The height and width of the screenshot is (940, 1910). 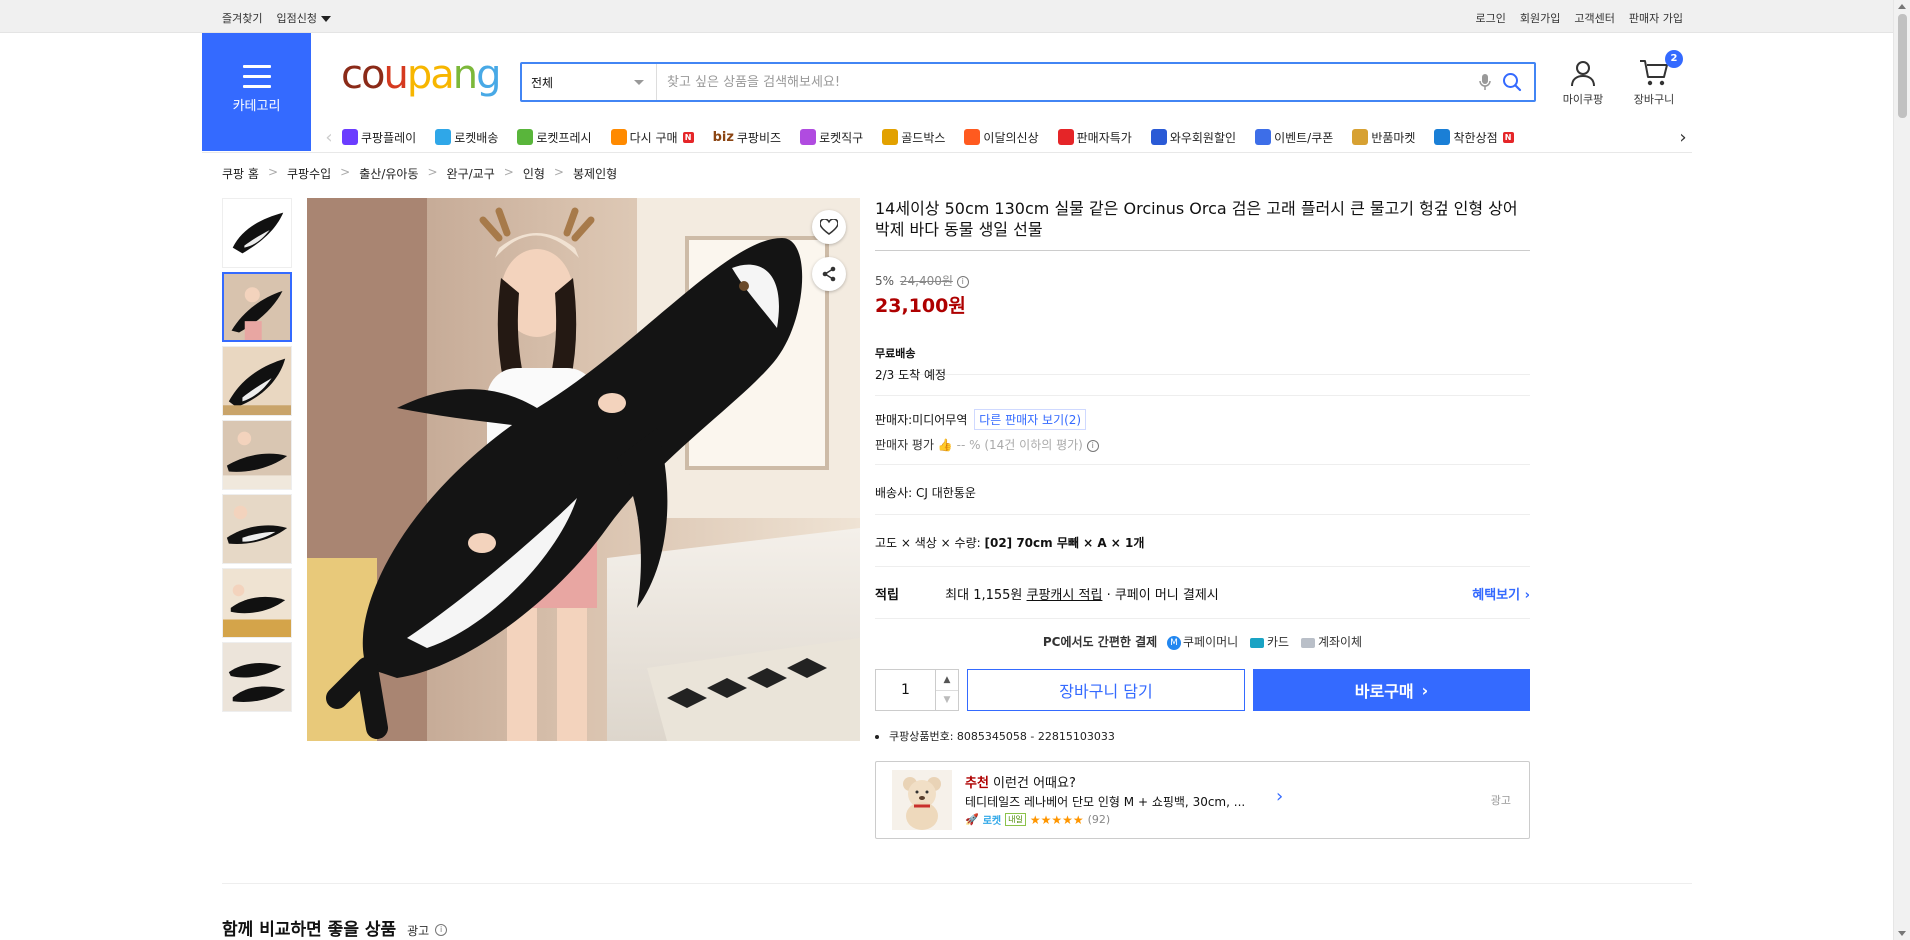 I want to click on nav-item-label: 로켓배송, so click(x=476, y=137).